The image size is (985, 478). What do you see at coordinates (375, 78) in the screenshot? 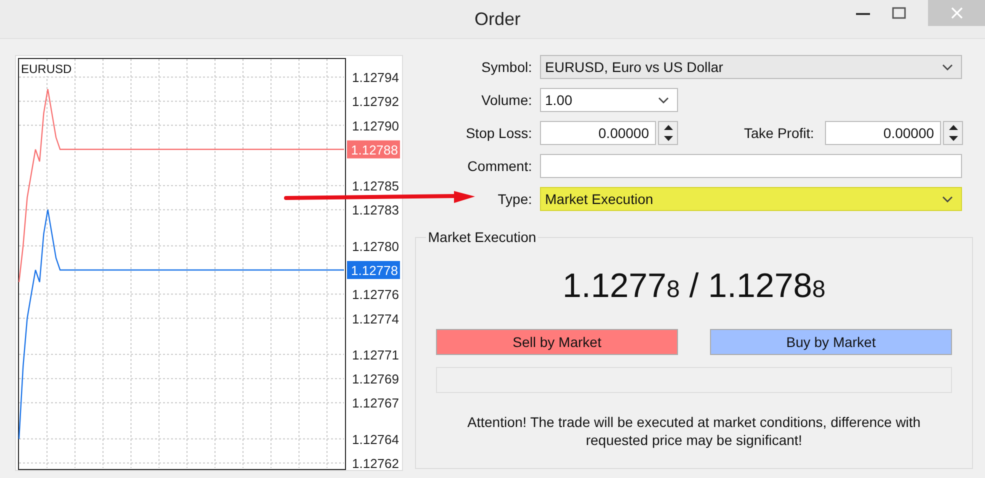
I see `axis-label: 1.12794` at bounding box center [375, 78].